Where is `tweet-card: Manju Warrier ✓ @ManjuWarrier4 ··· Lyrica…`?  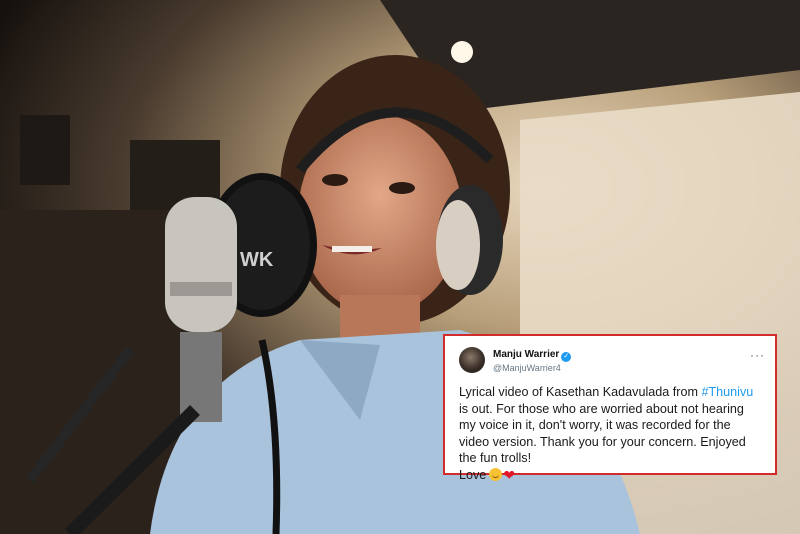 tweet-card: Manju Warrier ✓ @ManjuWarrier4 ··· Lyrica… is located at coordinates (610, 408).